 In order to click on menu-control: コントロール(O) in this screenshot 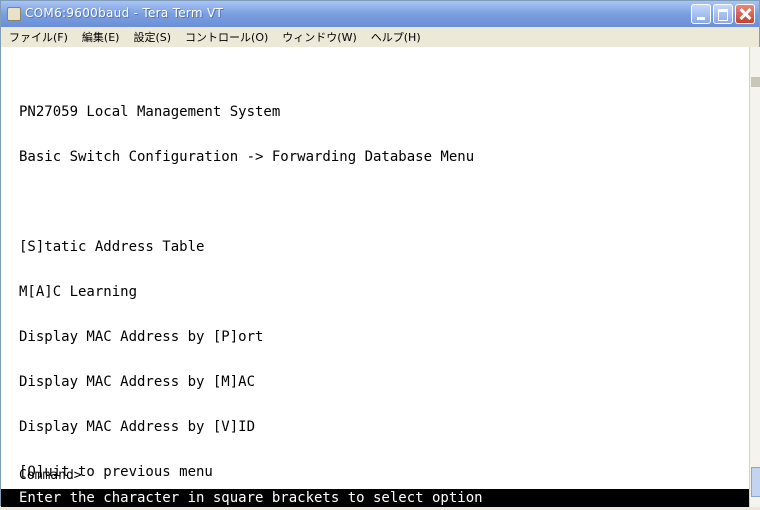, I will do `click(226, 37)`.